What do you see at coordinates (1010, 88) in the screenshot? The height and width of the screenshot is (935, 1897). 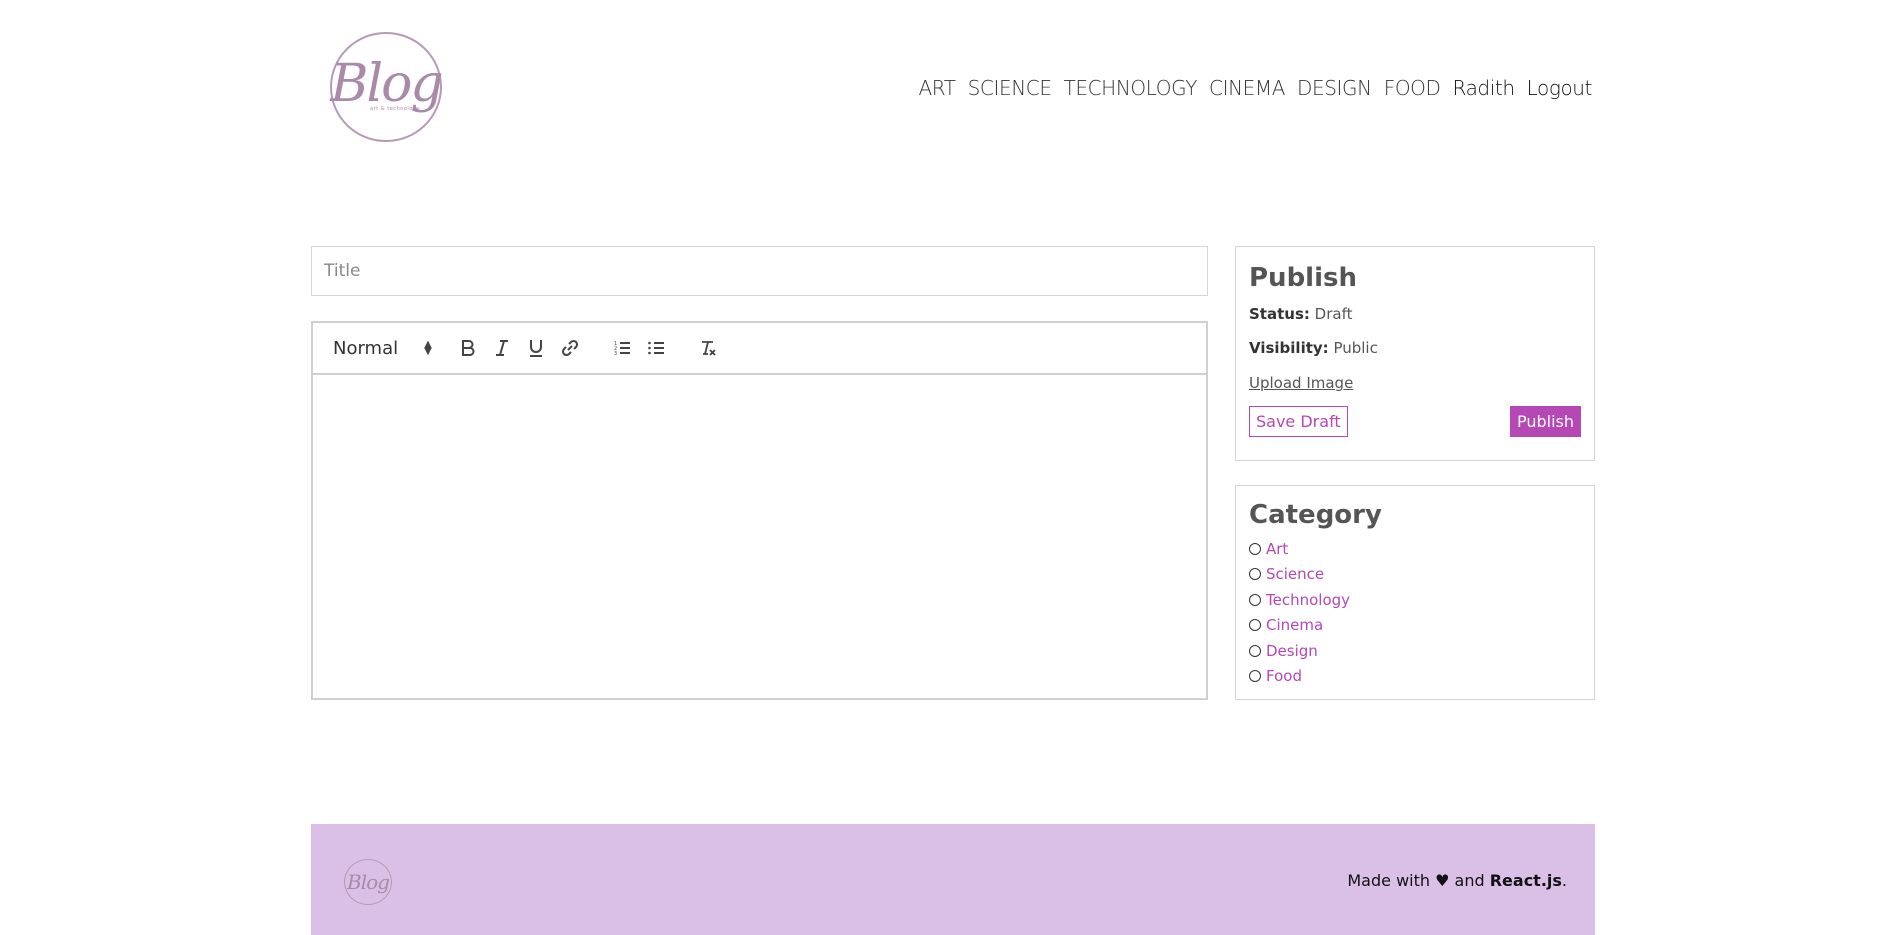 I see `nav-link-science: SCIENCE` at bounding box center [1010, 88].